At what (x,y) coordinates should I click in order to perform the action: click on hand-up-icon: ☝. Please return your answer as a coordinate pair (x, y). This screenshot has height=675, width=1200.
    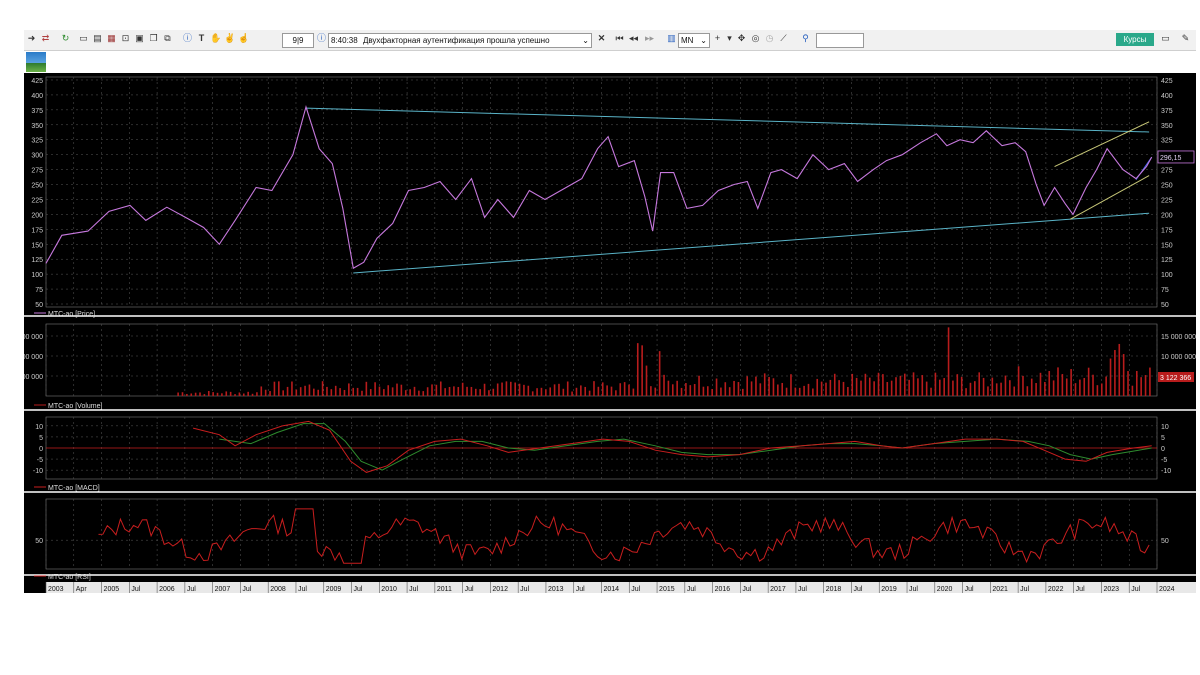
    Looking at the image, I should click on (243, 38).